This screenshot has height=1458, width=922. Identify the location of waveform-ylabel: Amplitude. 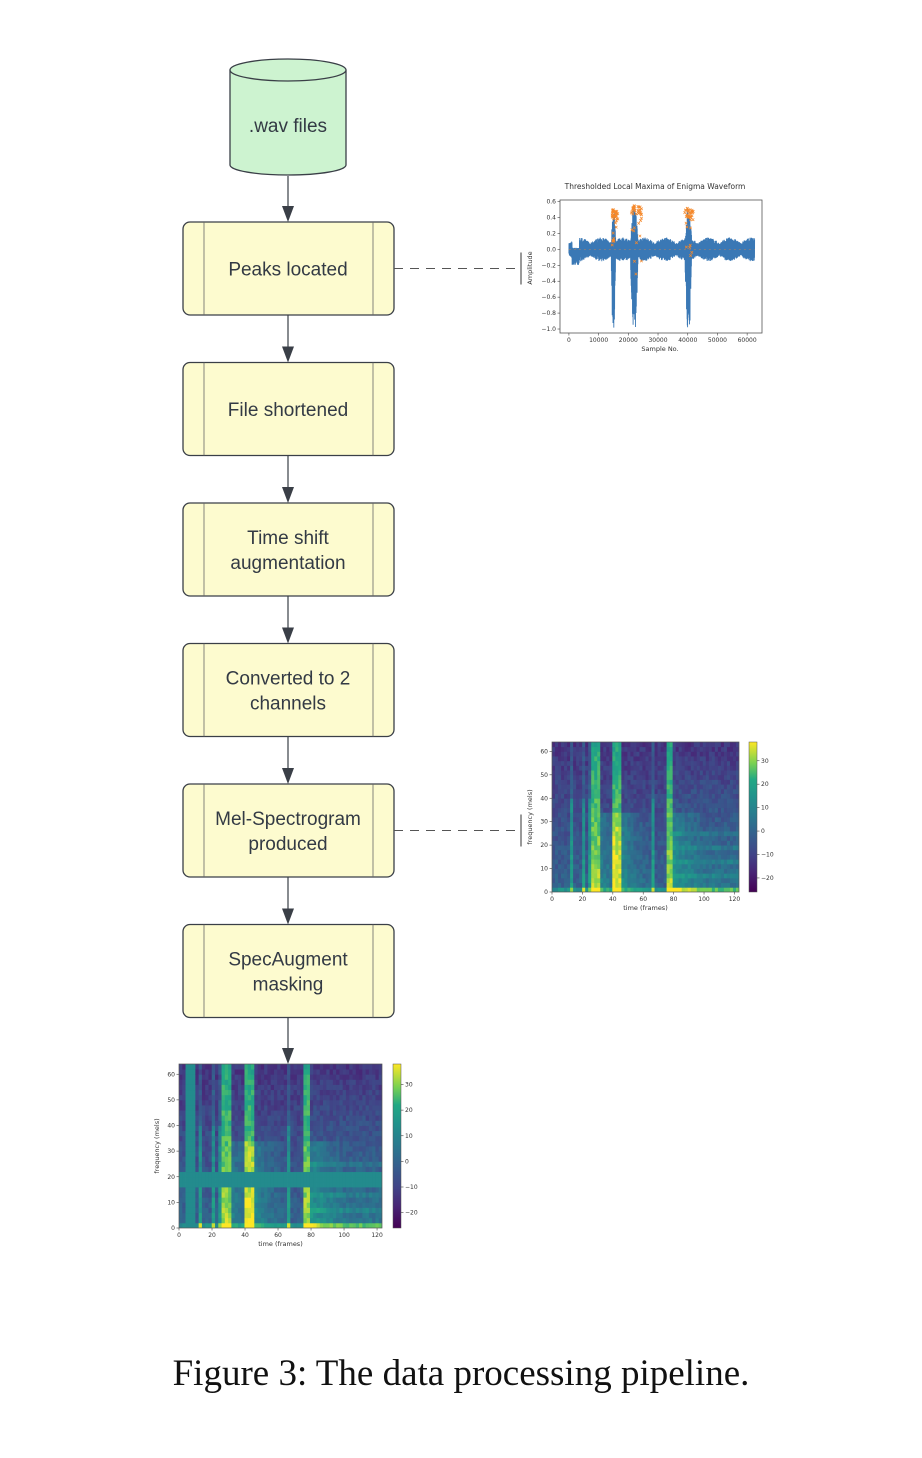
(530, 267).